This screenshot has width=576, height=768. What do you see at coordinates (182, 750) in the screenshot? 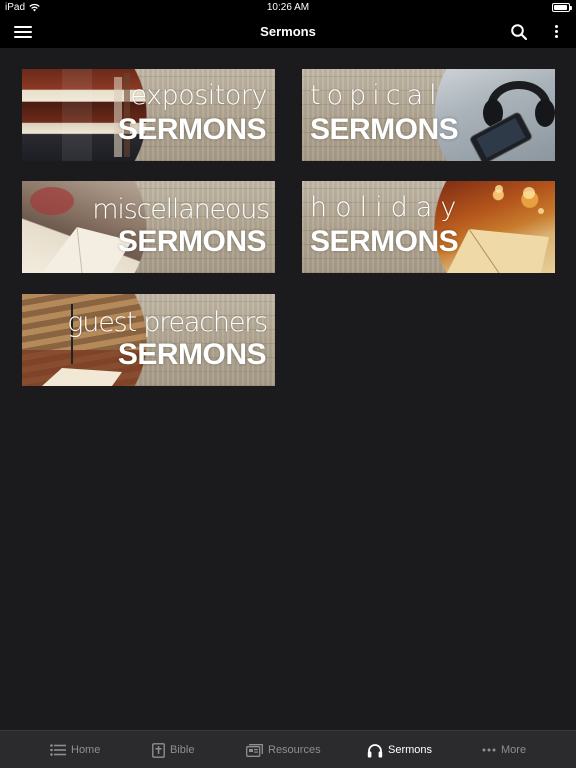
I see `tab-label: Bible` at bounding box center [182, 750].